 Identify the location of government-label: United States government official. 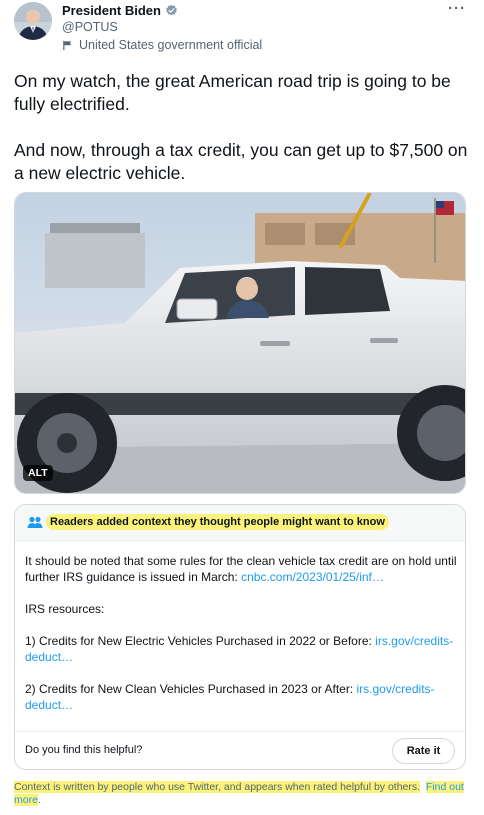
(162, 45).